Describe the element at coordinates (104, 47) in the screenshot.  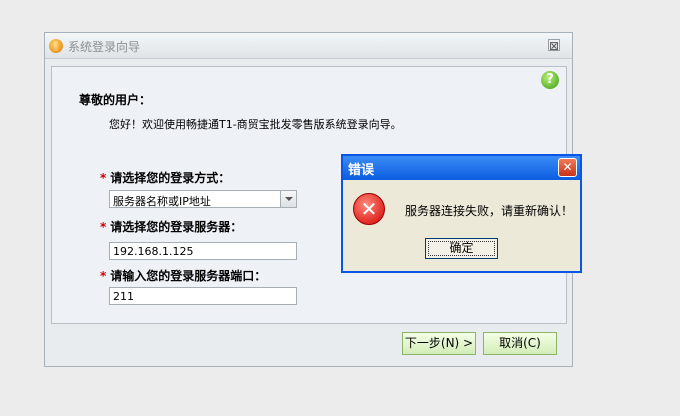
I see `window-title: 系统登录向导` at that location.